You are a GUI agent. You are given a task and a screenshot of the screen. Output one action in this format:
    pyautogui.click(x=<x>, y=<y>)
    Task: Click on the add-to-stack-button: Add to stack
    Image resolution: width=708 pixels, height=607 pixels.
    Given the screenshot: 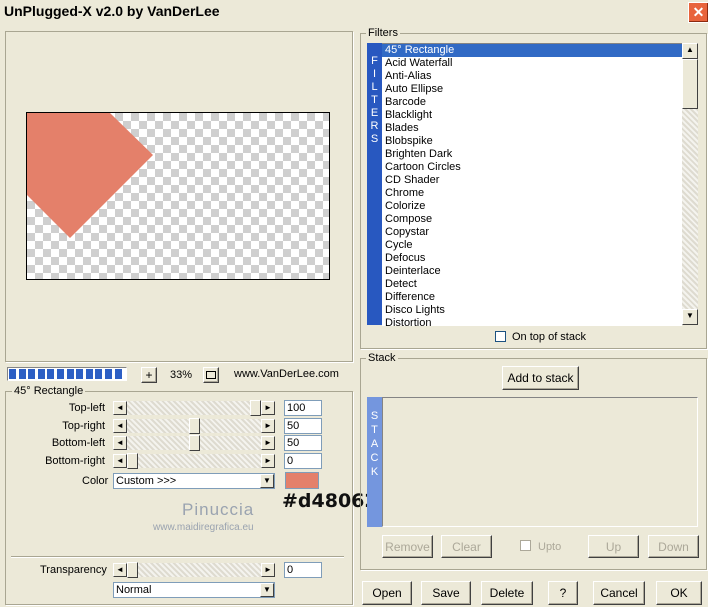 What is the action you would take?
    pyautogui.click(x=540, y=378)
    